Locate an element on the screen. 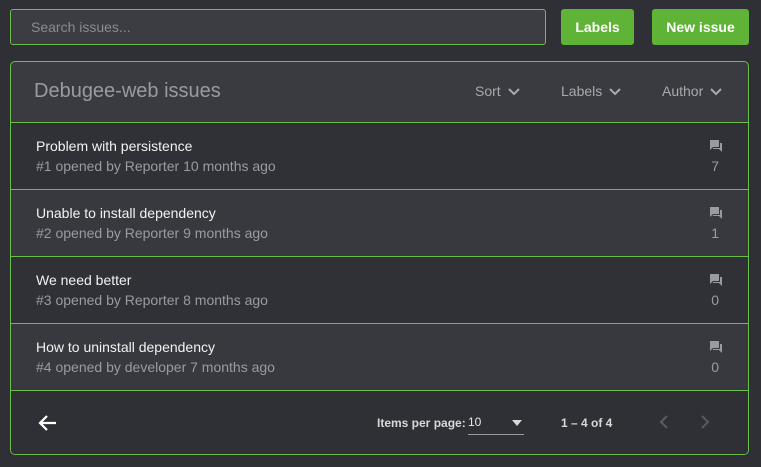 The height and width of the screenshot is (467, 761). page-range: 1 – 4 of 4 is located at coordinates (587, 423).